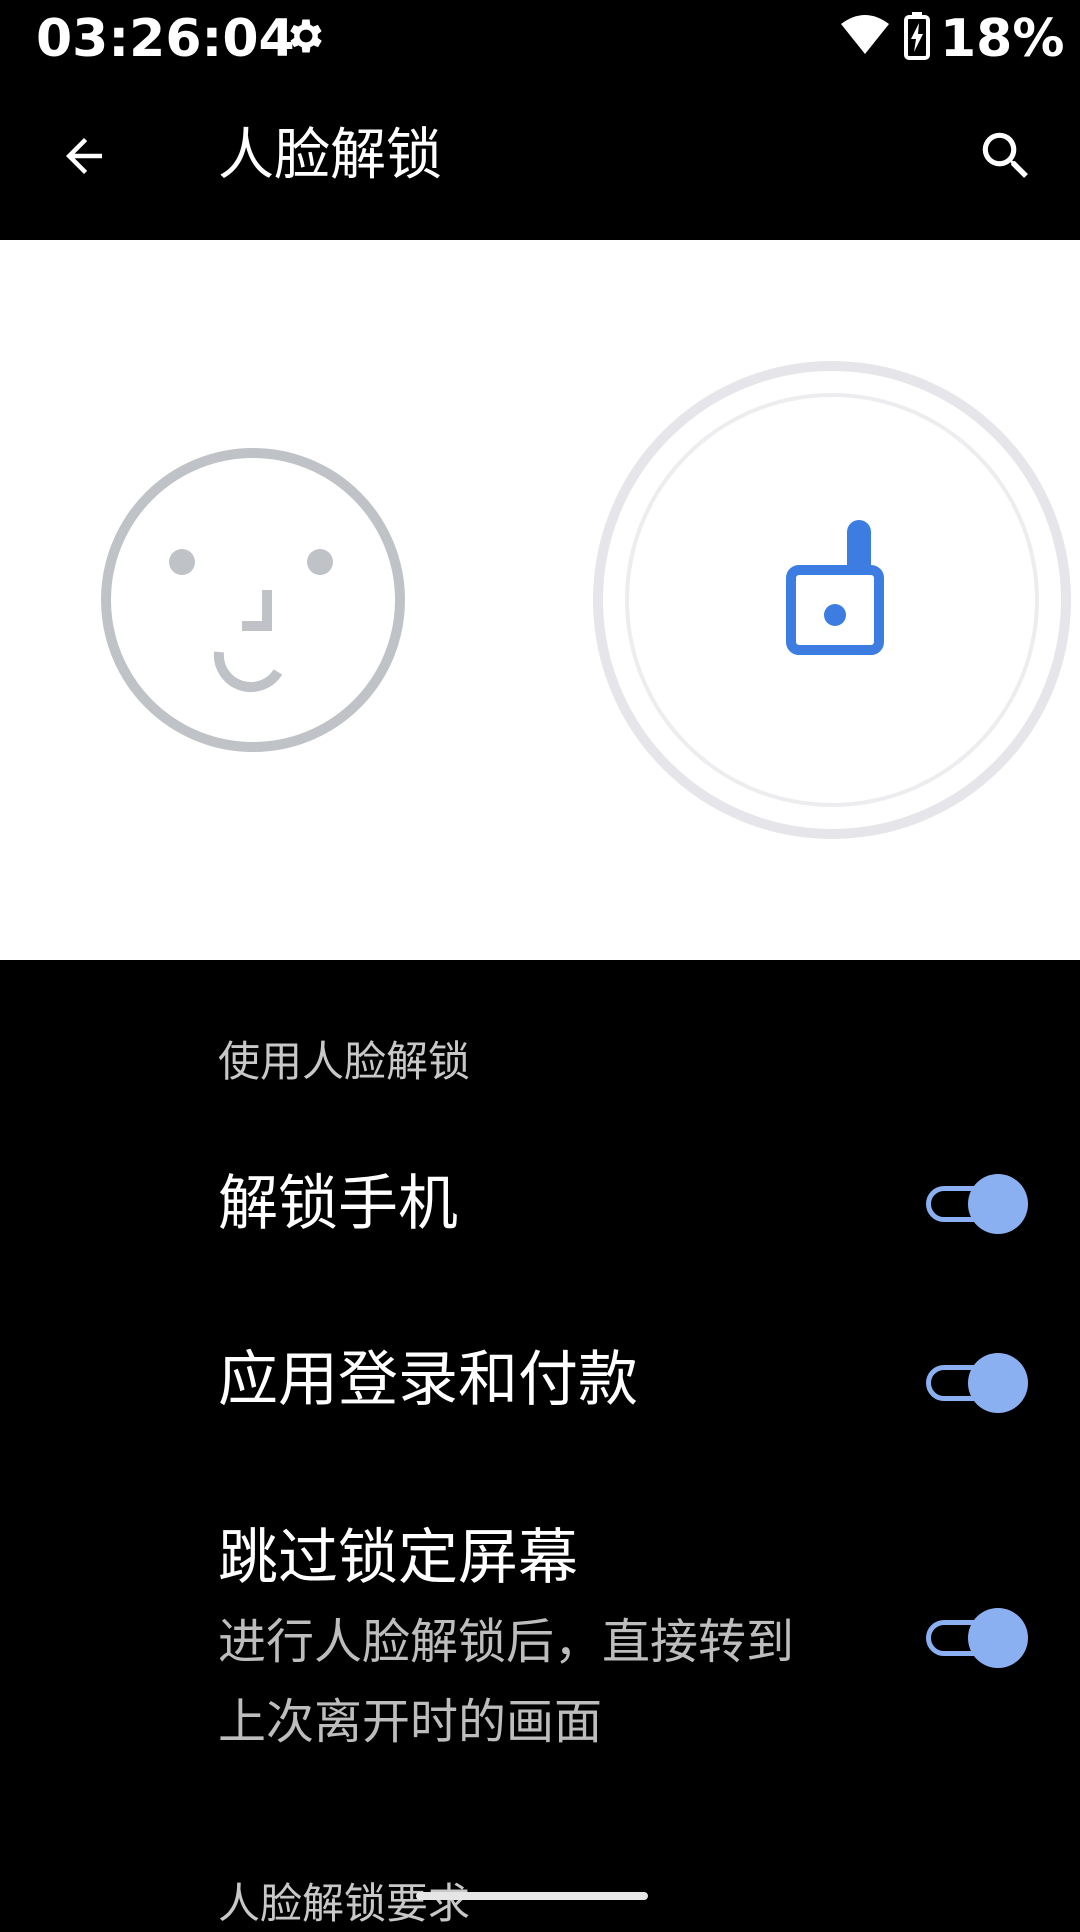 The height and width of the screenshot is (1932, 1080). Describe the element at coordinates (865, 34) in the screenshot. I see `wifi-icon` at that location.